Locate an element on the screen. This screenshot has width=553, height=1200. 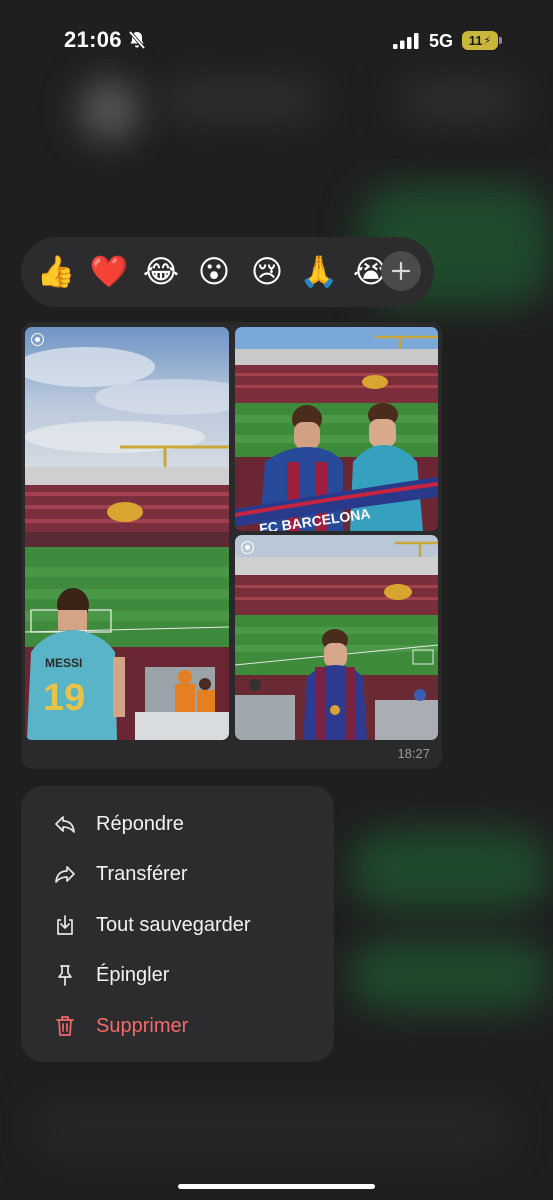
menu-item-save-all: Tout sauvegarder is located at coordinates (177, 925).